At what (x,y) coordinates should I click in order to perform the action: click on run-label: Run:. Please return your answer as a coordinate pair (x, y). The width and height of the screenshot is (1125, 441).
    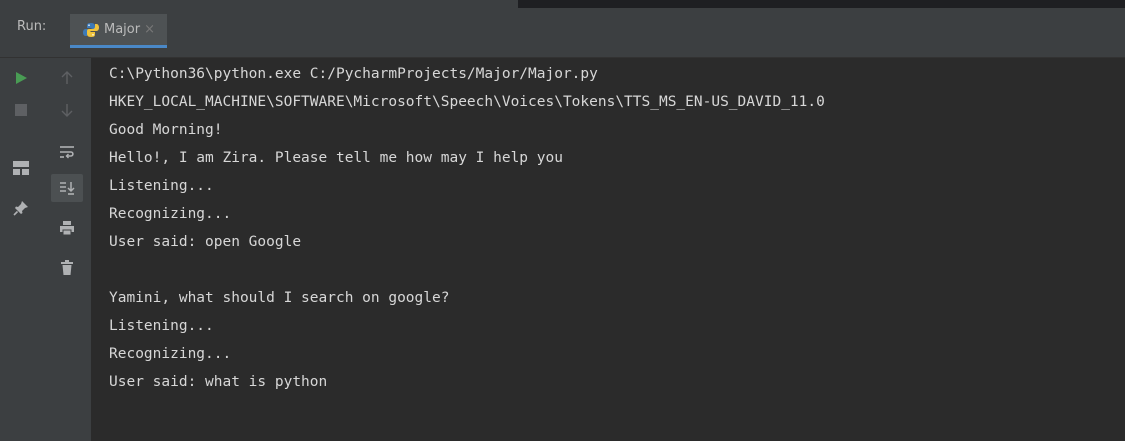
    Looking at the image, I should click on (32, 26).